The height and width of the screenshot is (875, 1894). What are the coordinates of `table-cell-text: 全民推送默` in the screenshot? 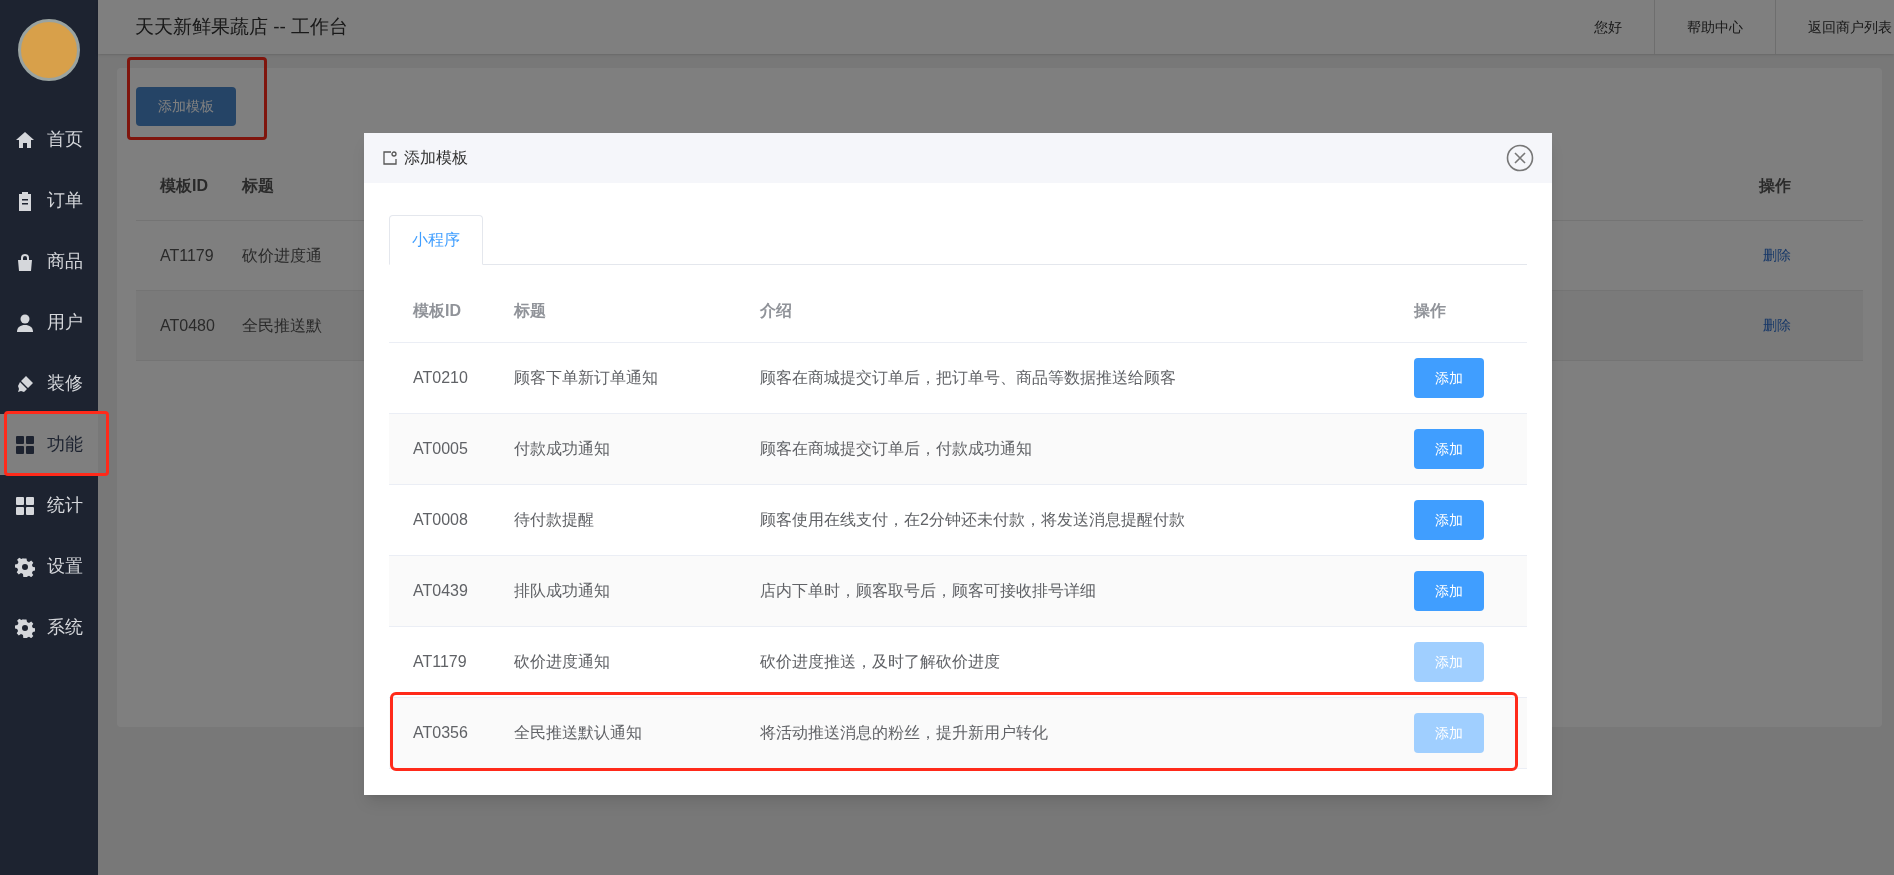 It's located at (282, 325).